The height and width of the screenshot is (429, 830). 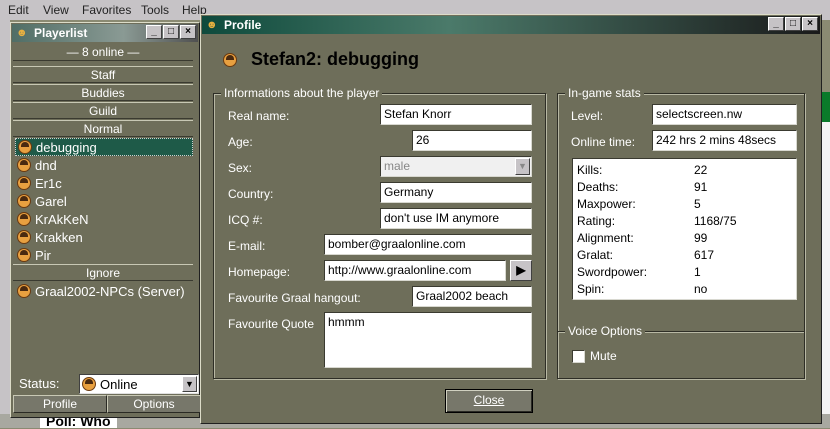 What do you see at coordinates (587, 116) in the screenshot?
I see `level-label: Level:` at bounding box center [587, 116].